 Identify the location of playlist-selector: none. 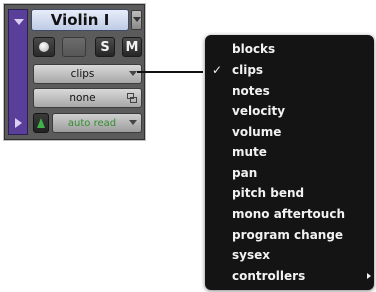
(87, 98).